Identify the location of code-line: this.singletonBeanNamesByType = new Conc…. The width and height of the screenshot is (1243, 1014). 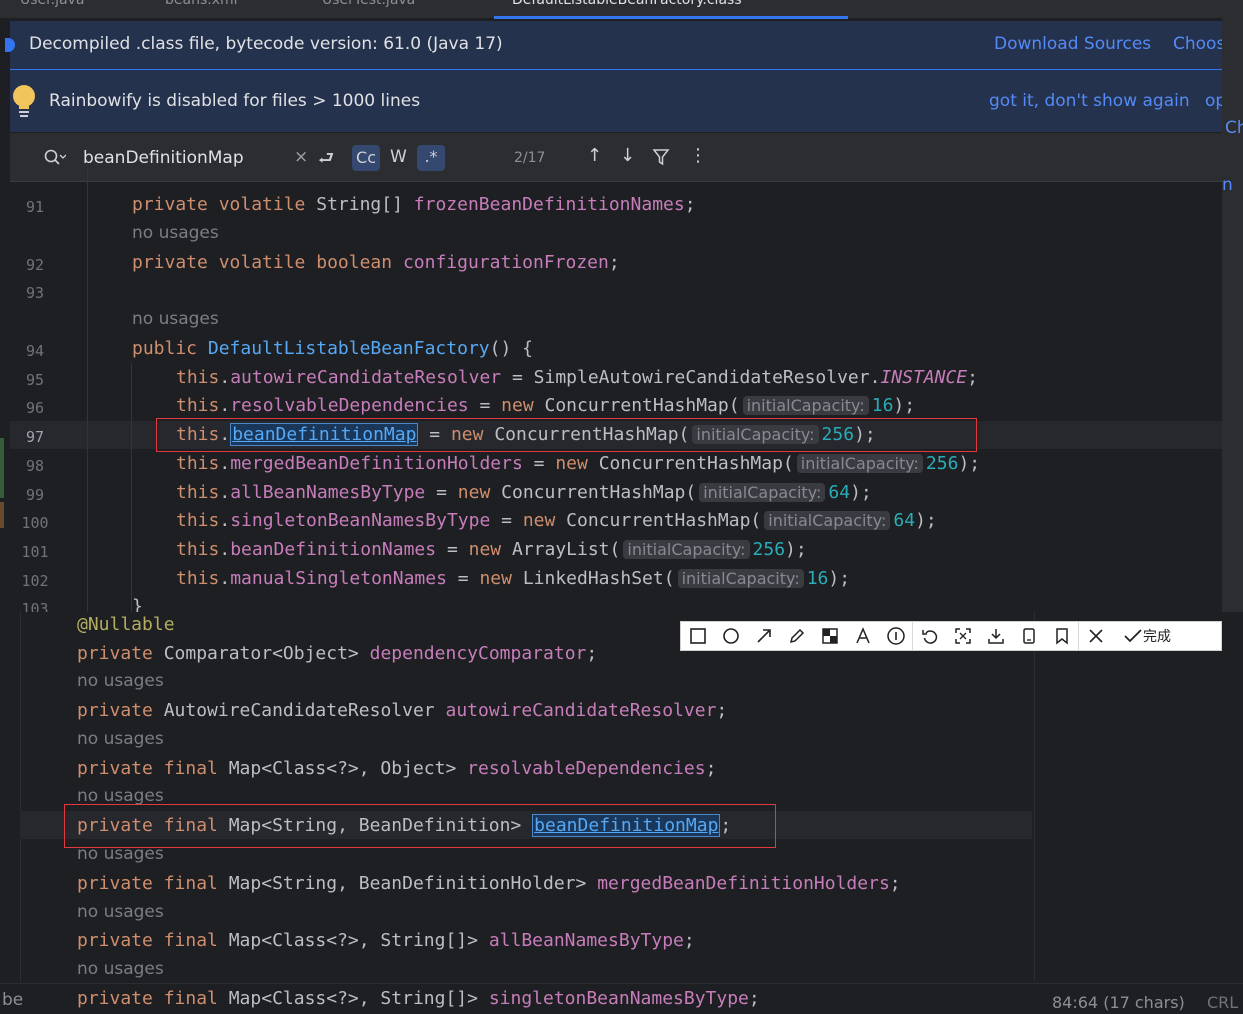
(556, 520).